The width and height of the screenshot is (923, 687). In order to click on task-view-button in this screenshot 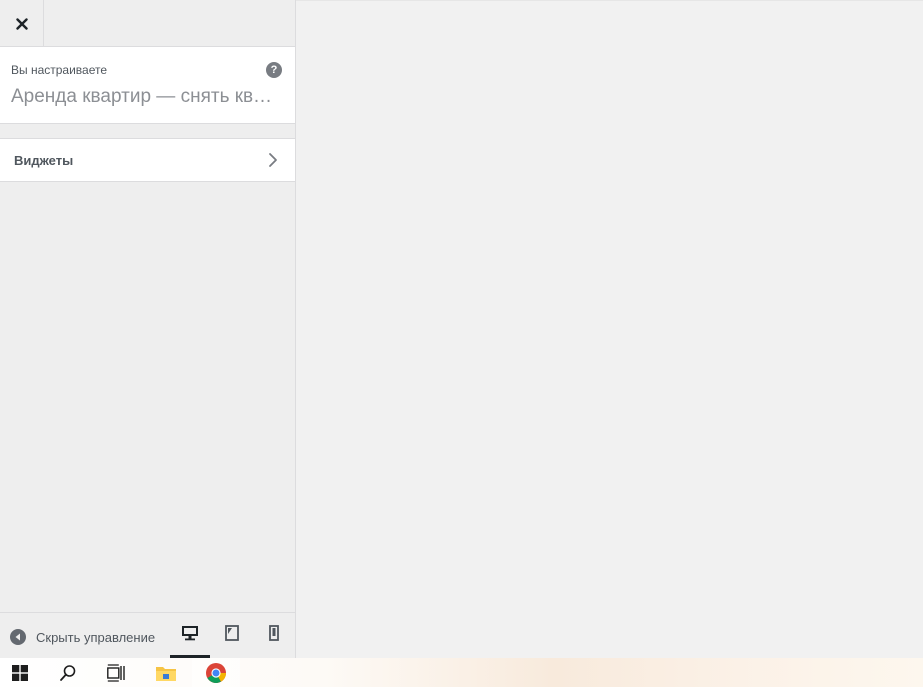, I will do `click(116, 672)`.